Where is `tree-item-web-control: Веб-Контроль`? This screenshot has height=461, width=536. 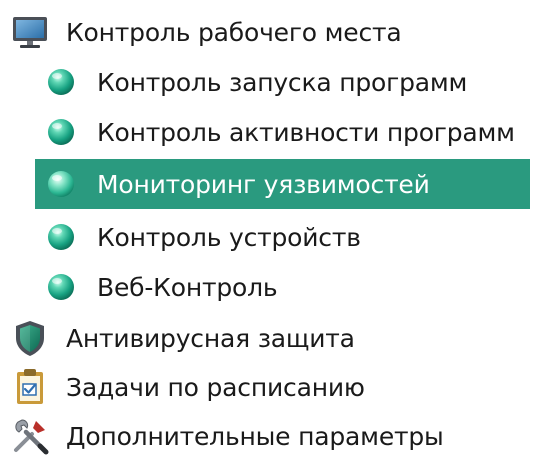
tree-item-web-control: Веб-Контроль is located at coordinates (268, 287).